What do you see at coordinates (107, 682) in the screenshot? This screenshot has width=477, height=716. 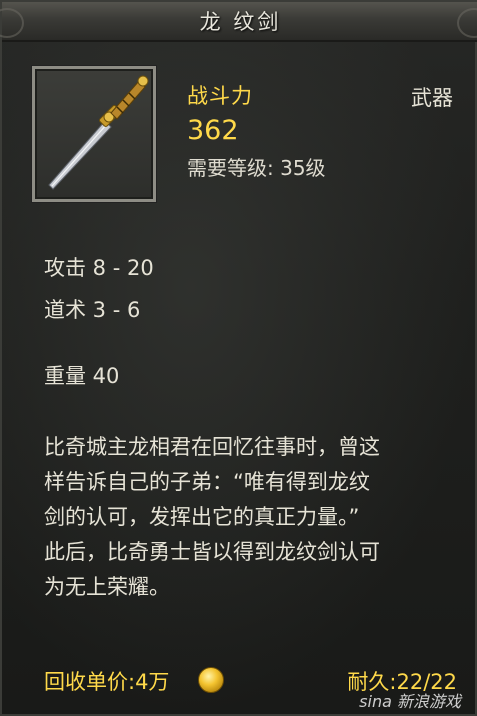 I see `sell-price-text: 回收单价:4万` at bounding box center [107, 682].